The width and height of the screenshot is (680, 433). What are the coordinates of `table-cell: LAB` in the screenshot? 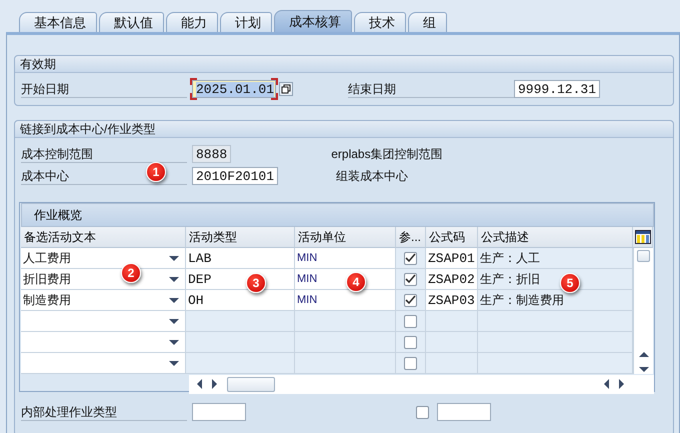 It's located at (240, 258).